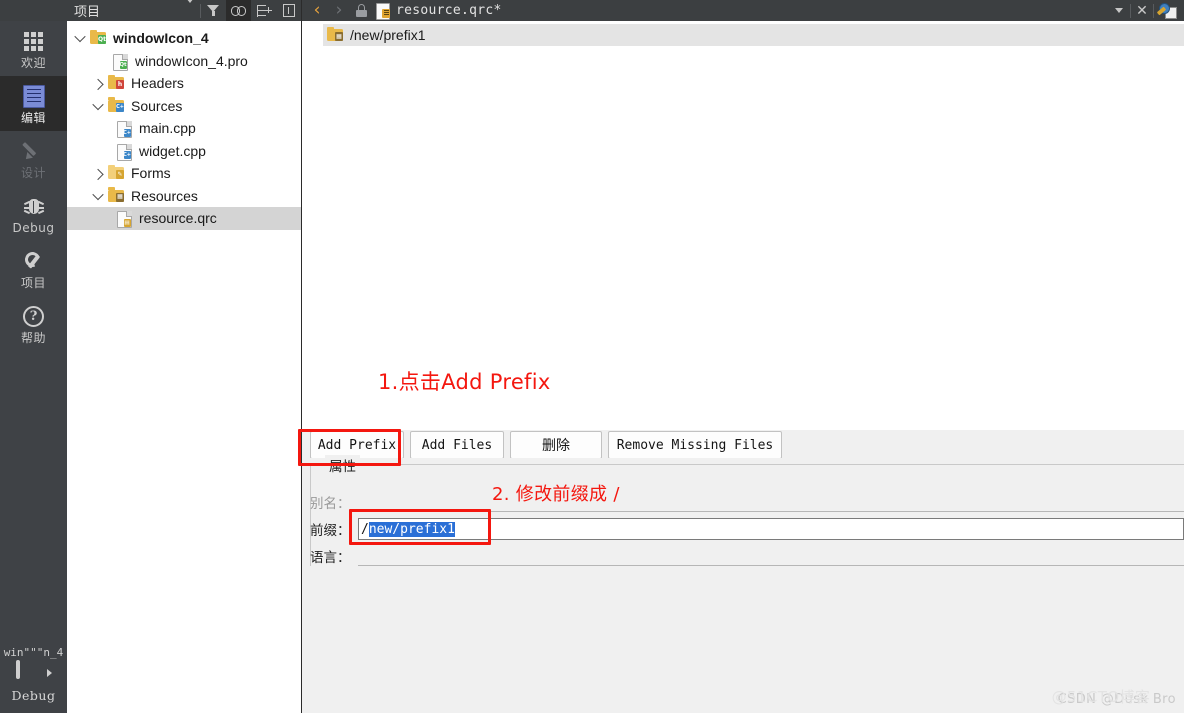 The height and width of the screenshot is (713, 1184). I want to click on remove-button-label: 删除, so click(556, 446).